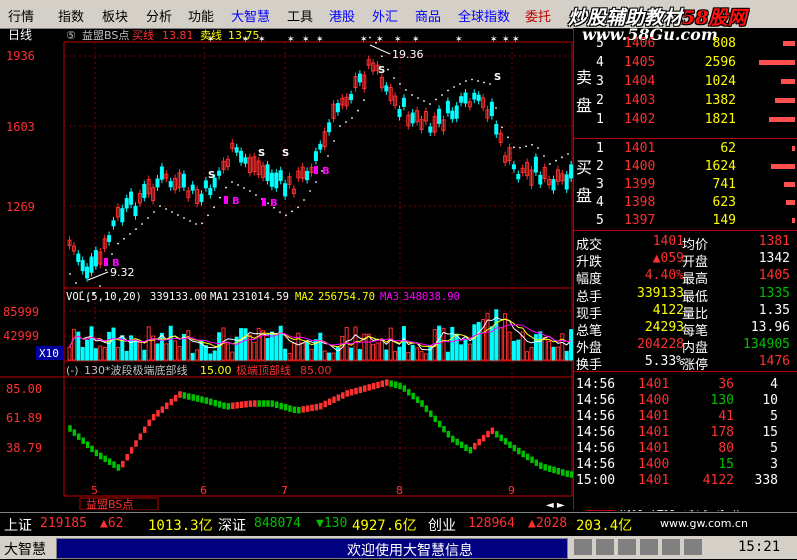 The image size is (797, 560). I want to click on sell-volume: 1821, so click(720, 119).